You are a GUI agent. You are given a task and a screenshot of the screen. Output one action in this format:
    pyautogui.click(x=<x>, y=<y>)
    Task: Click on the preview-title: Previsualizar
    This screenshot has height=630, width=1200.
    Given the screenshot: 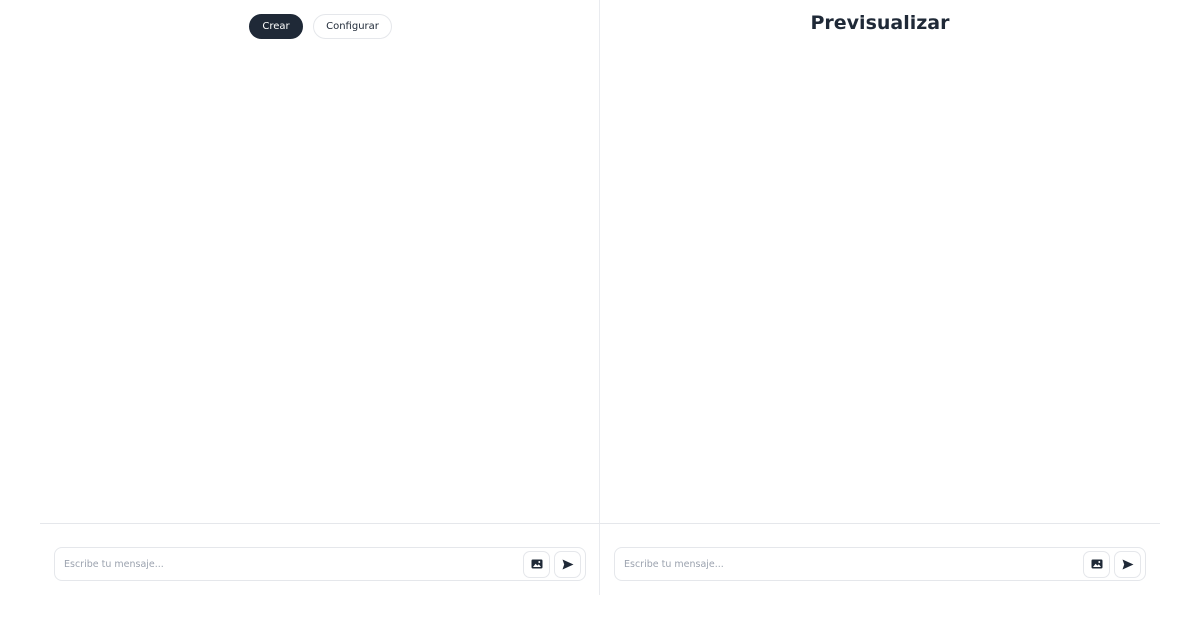 What is the action you would take?
    pyautogui.click(x=880, y=23)
    